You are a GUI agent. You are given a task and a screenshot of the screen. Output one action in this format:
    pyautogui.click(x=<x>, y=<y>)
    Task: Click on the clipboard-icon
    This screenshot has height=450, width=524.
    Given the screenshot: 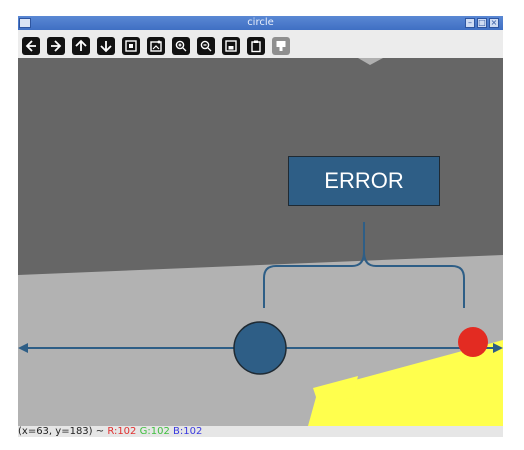 What is the action you would take?
    pyautogui.click(x=256, y=46)
    